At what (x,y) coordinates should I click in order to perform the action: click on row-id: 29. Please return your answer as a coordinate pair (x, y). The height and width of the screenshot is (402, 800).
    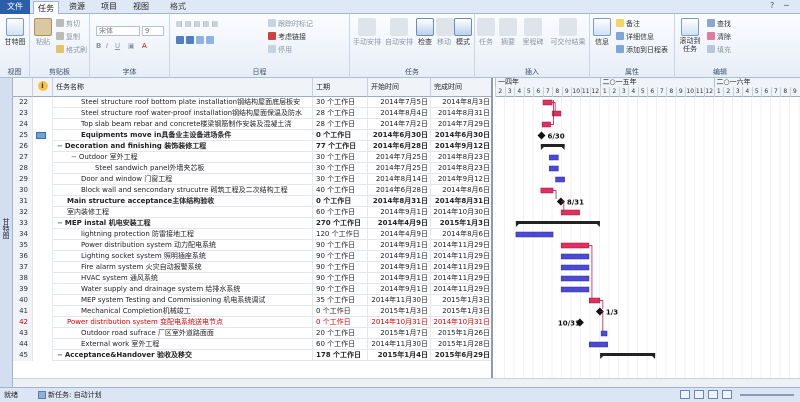
    Looking at the image, I should click on (23, 179).